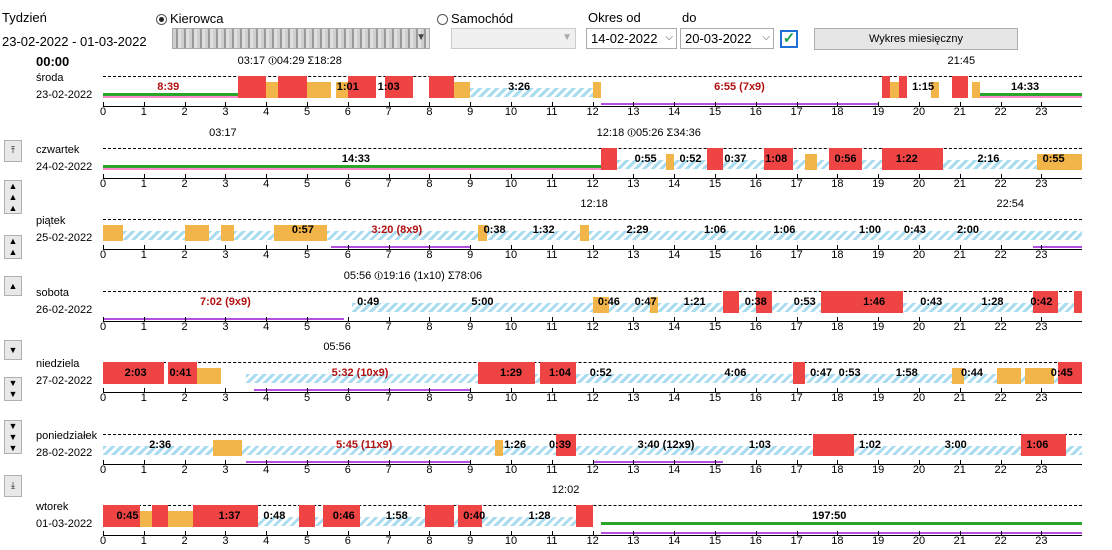 The width and height of the screenshot is (1112, 550). Describe the element at coordinates (74, 41) in the screenshot. I see `week-range: 23-02-2022 - 01-03-2022` at that location.